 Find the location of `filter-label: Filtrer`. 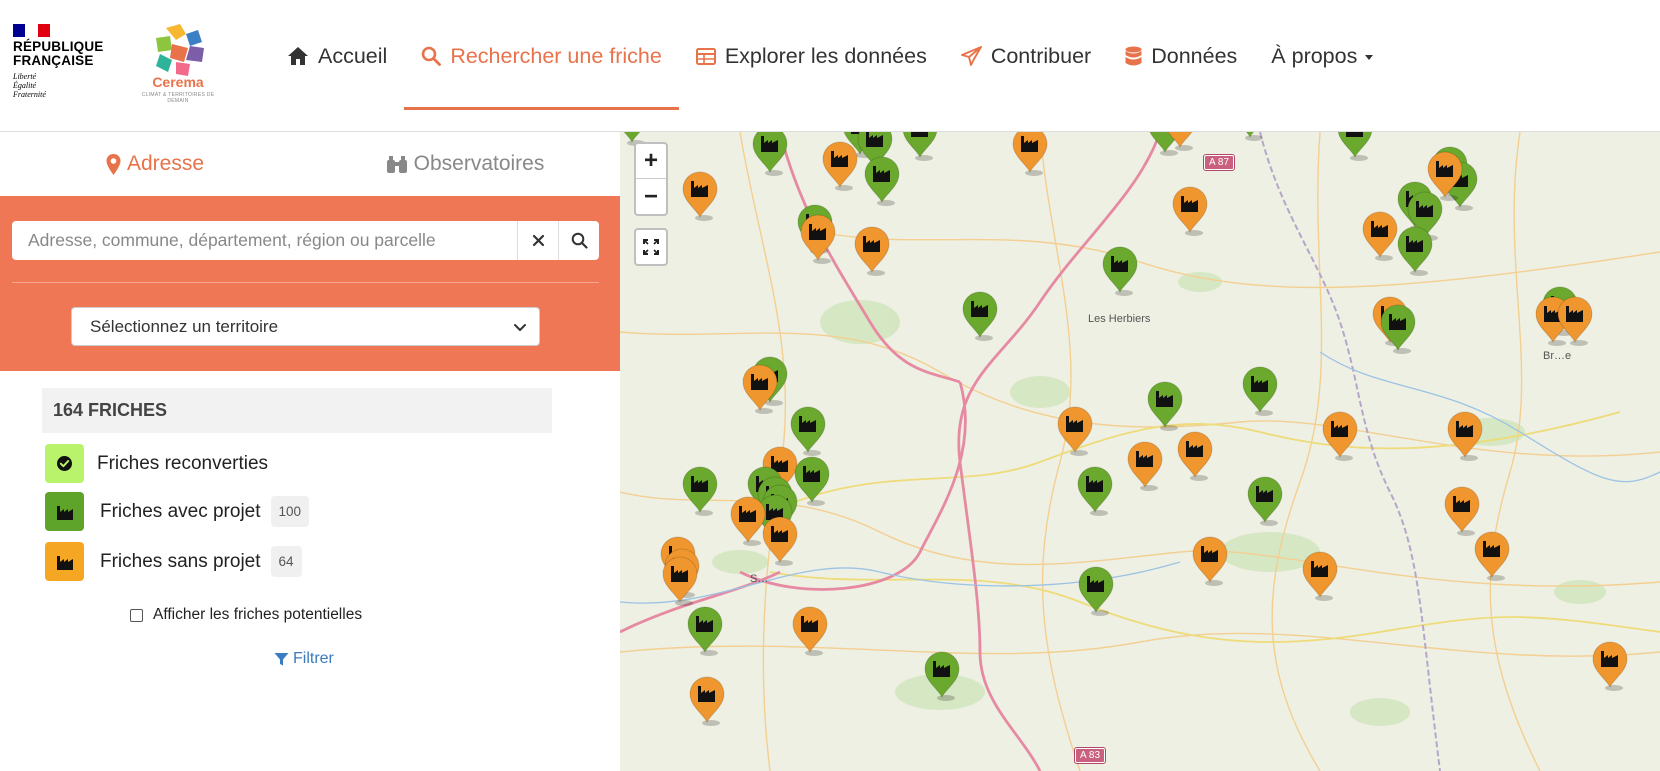

filter-label: Filtrer is located at coordinates (313, 658).